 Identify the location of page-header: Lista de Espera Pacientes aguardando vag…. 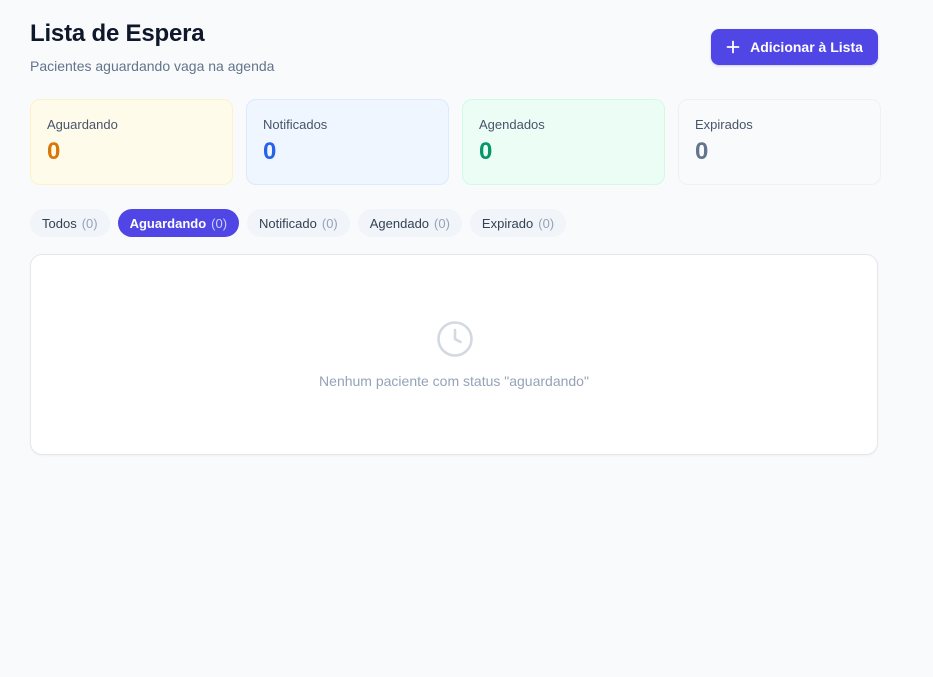
(152, 47).